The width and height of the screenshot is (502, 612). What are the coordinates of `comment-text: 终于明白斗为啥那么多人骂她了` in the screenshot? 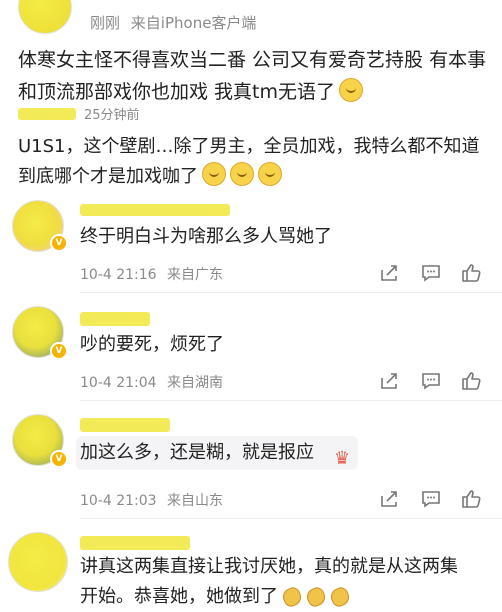 It's located at (206, 236).